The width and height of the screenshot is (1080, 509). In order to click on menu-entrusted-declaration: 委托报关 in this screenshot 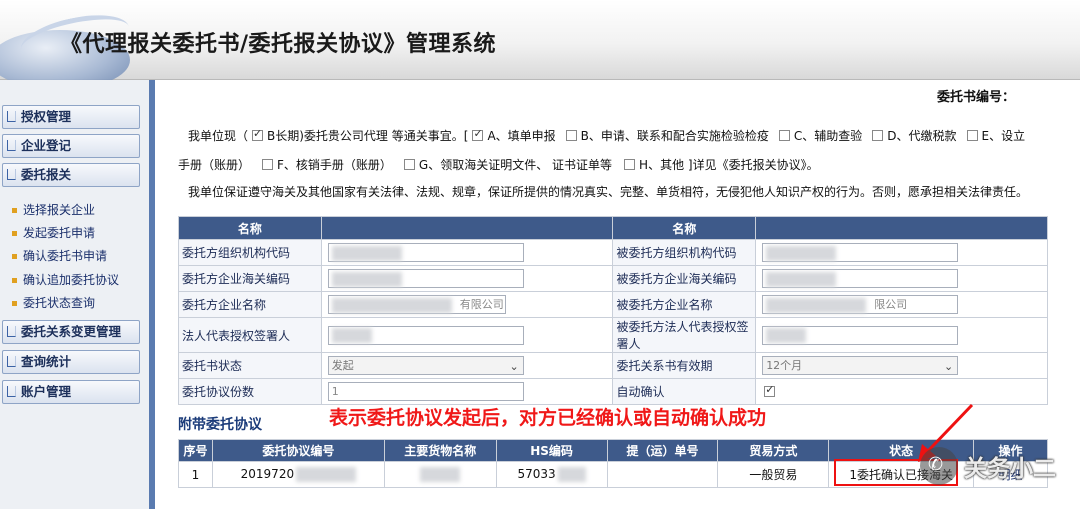, I will do `click(71, 175)`.